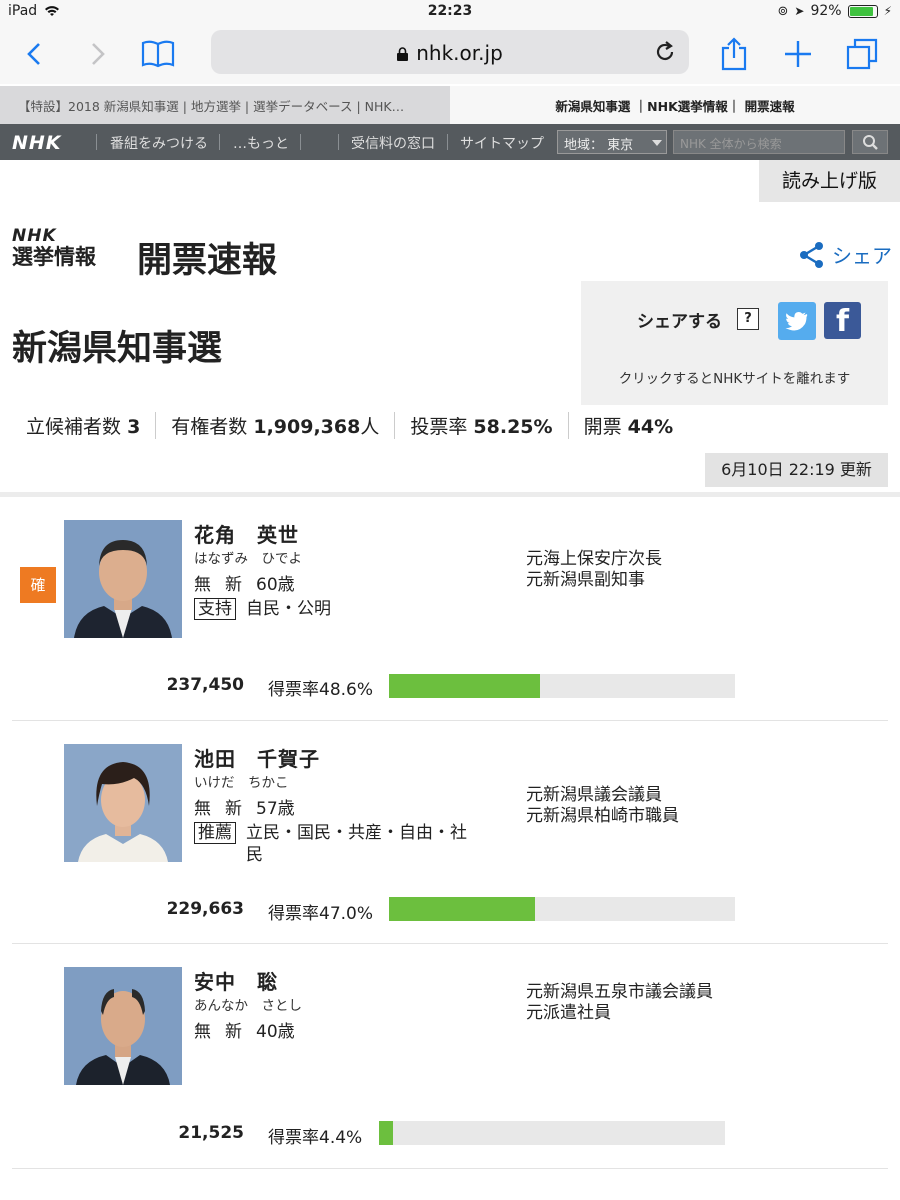 The height and width of the screenshot is (1200, 900). Describe the element at coordinates (734, 343) in the screenshot. I see `share-panel: シェアする ? f クリックするとNHKサイトを離れます` at that location.